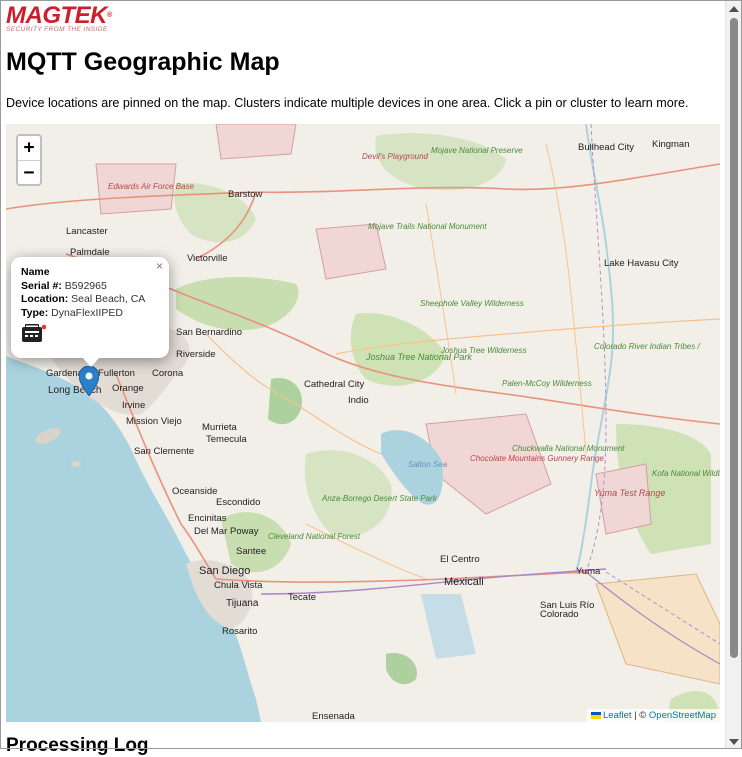 The height and width of the screenshot is (757, 742). I want to click on map-label-ensenada: Ensenada, so click(333, 716).